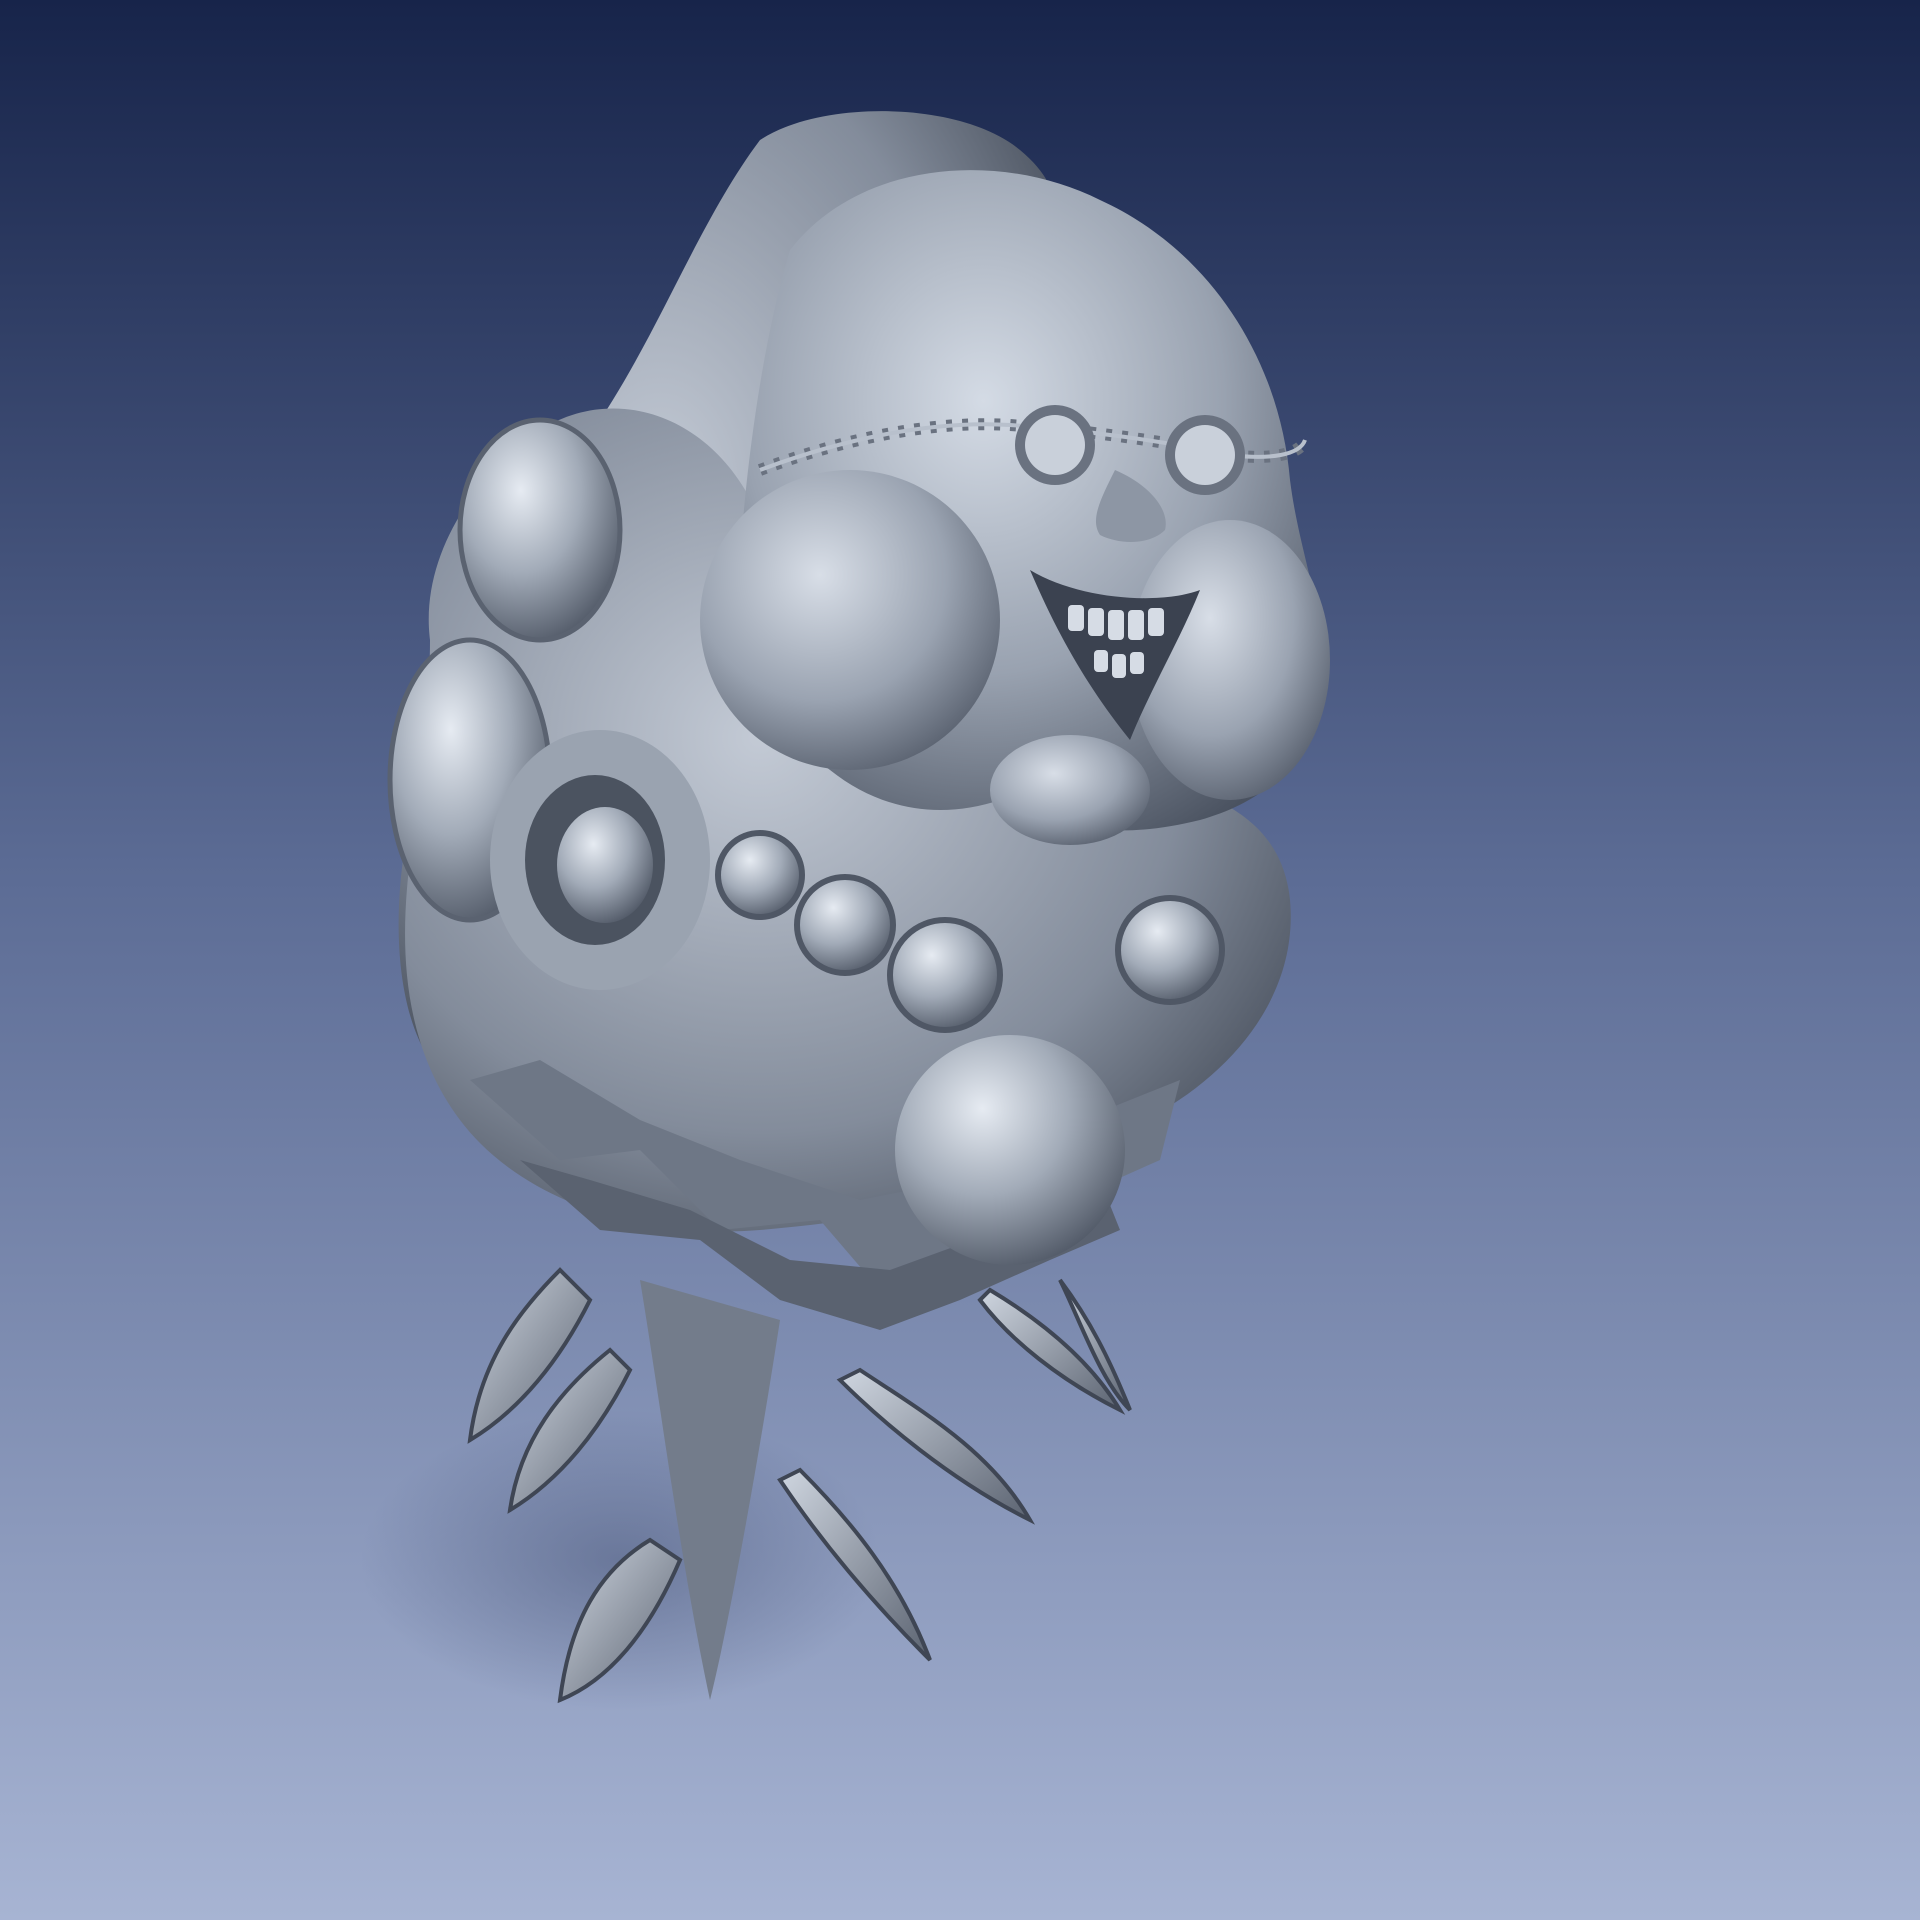  Describe the element at coordinates (540, 530) in the screenshot. I see `left-orb-upper` at that location.